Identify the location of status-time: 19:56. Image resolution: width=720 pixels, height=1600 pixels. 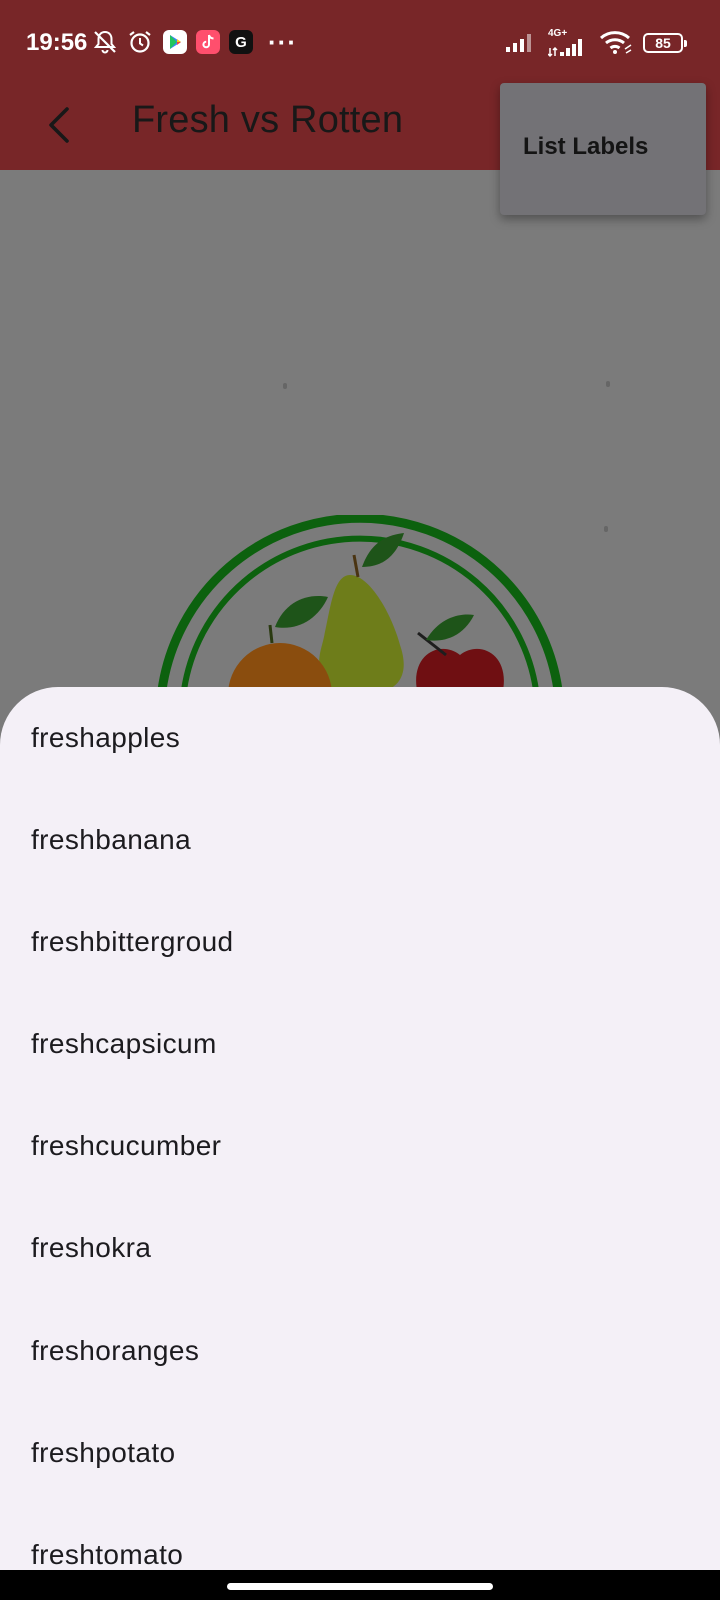
(57, 42).